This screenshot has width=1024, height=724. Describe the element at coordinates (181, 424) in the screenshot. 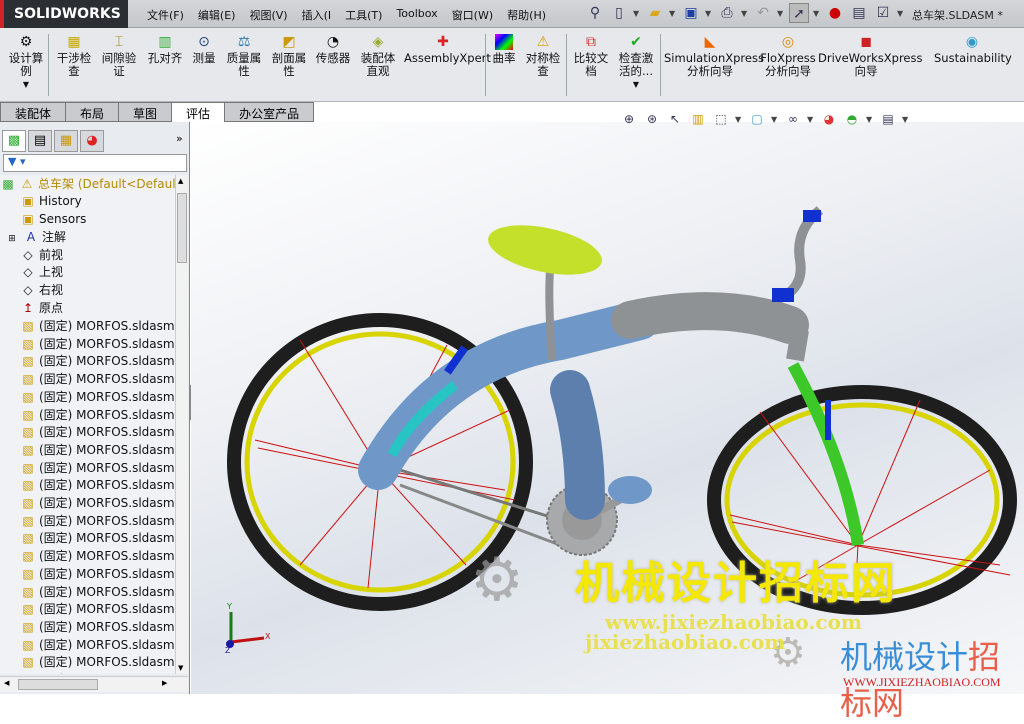

I see `tree-vertical-scrollbar: ▲ ▼` at that location.